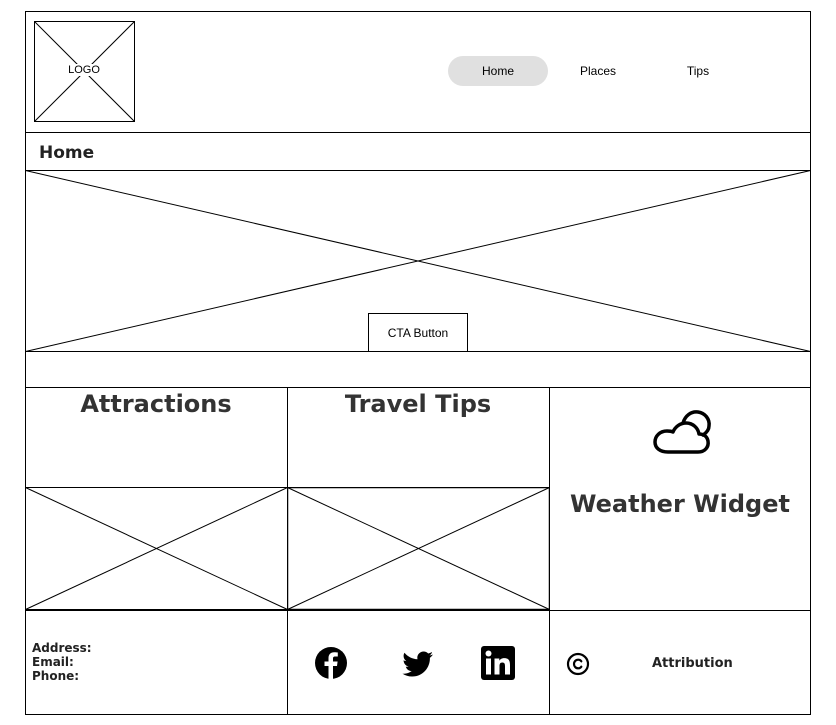 The height and width of the screenshot is (725, 836). What do you see at coordinates (498, 663) in the screenshot?
I see `linkedin-icon` at bounding box center [498, 663].